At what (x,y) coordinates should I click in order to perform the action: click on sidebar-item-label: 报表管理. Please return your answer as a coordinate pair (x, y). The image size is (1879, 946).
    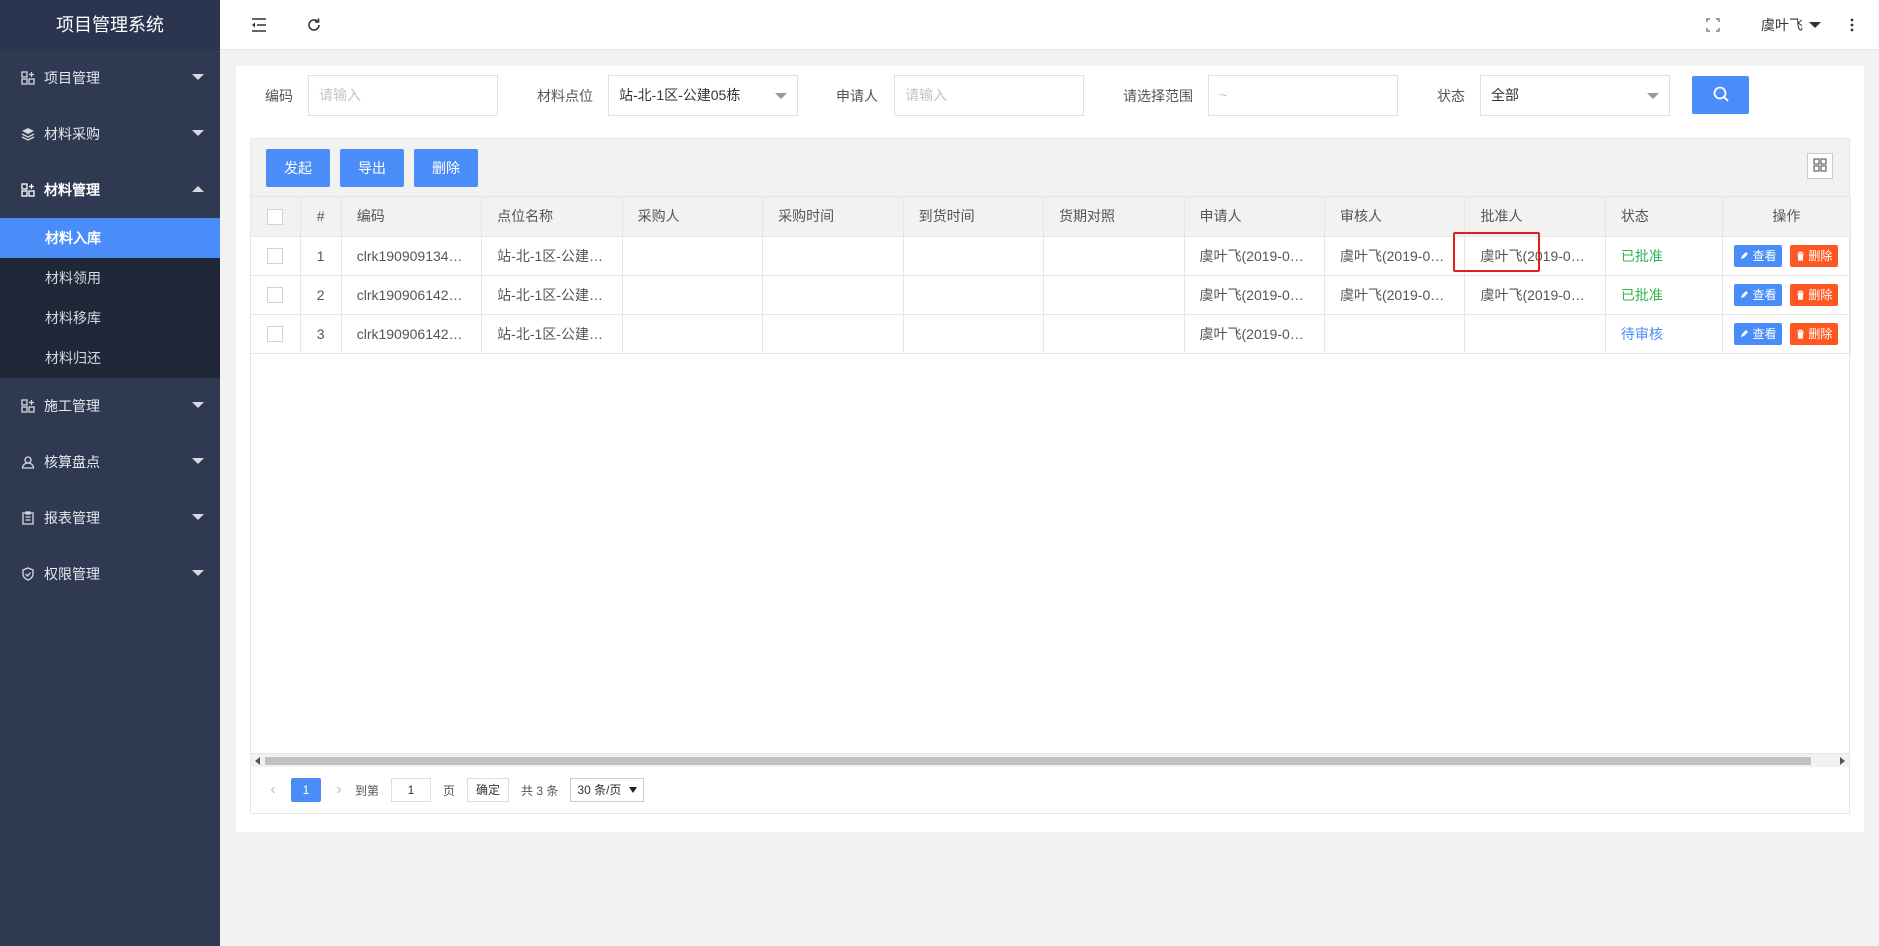
    Looking at the image, I should click on (72, 518).